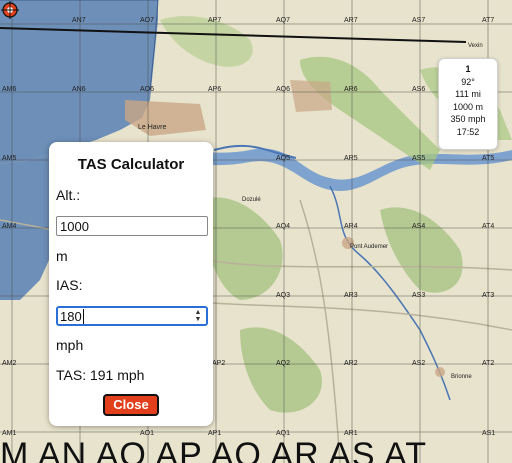 This screenshot has height=463, width=512. Describe the element at coordinates (468, 94) in the screenshot. I see `waypoint-distance: 111 mi` at that location.